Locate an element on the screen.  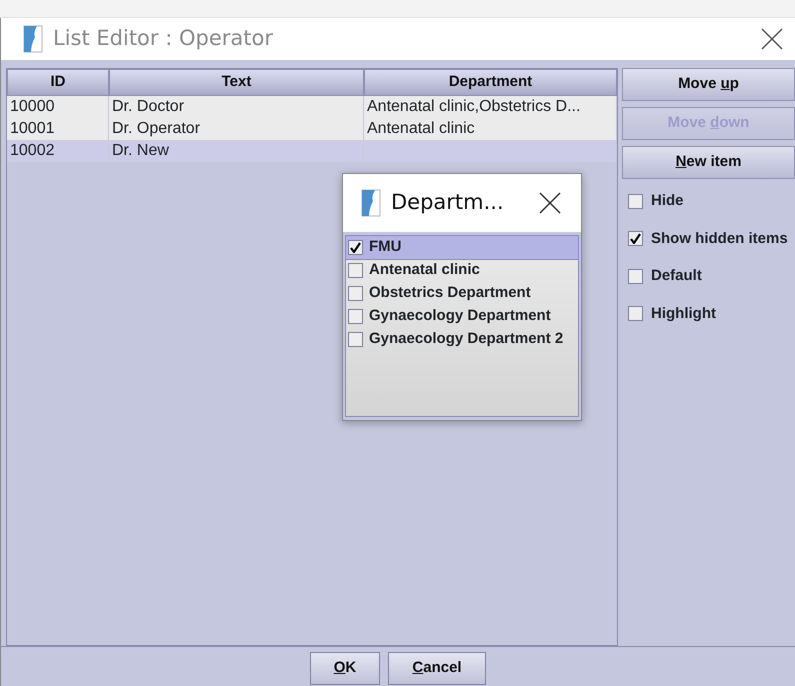
table-cell: Dr. Doctor is located at coordinates (236, 107).